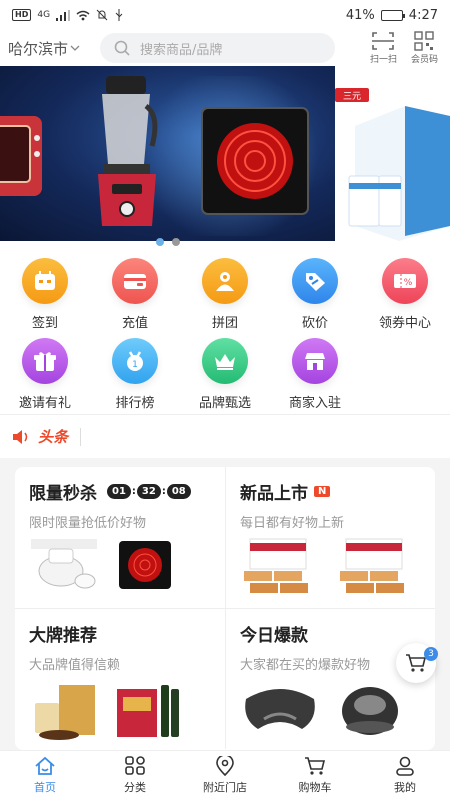  I want to click on home-icon, so click(45, 765).